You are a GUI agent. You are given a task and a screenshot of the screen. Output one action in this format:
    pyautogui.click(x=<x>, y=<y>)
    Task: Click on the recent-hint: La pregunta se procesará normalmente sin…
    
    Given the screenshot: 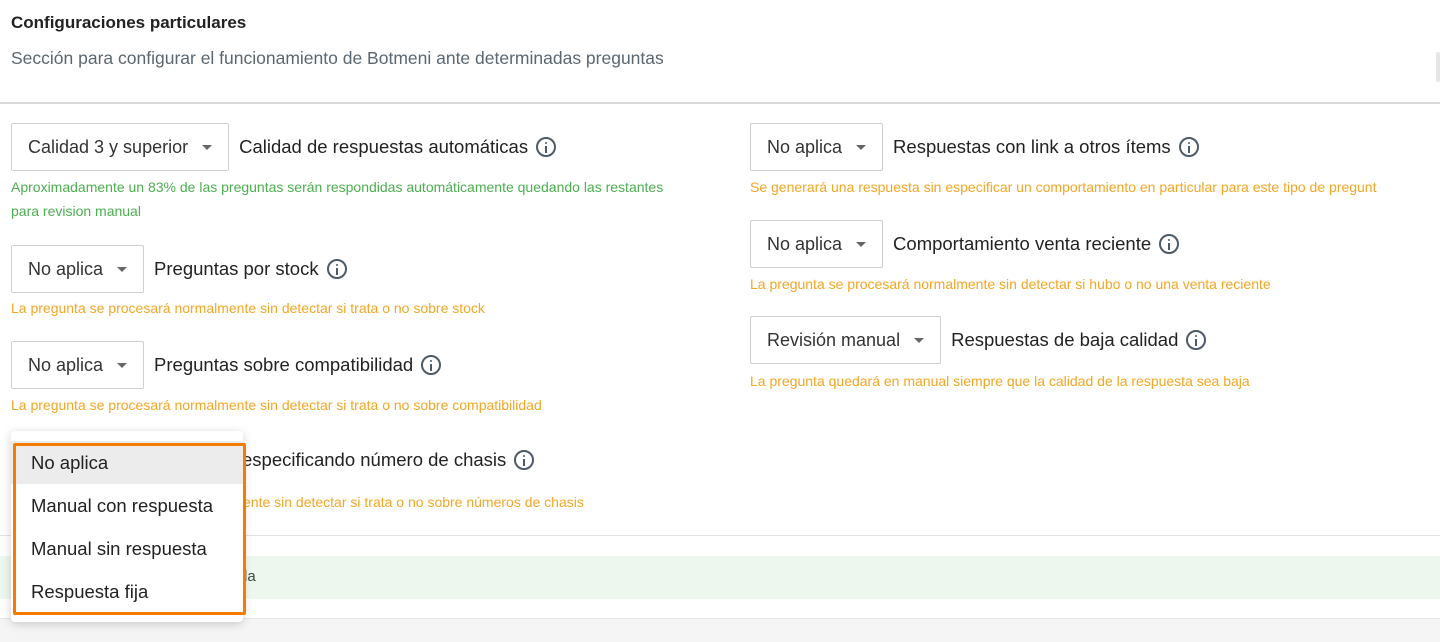 What is the action you would take?
    pyautogui.click(x=1010, y=284)
    